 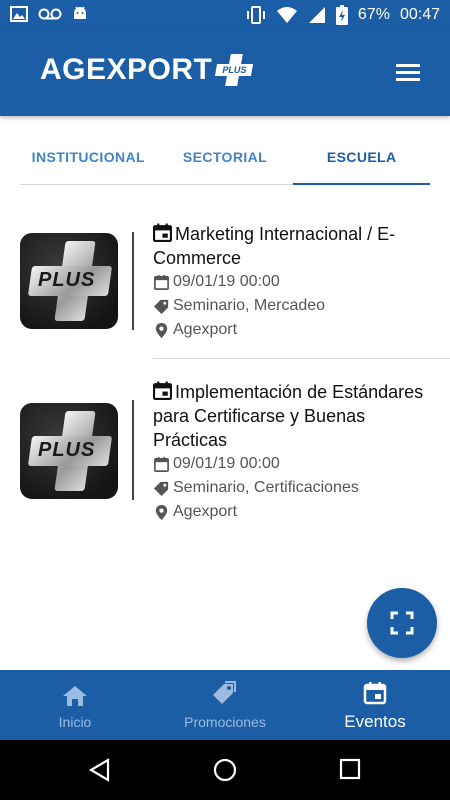 I want to click on status-notifications, so click(x=49, y=14).